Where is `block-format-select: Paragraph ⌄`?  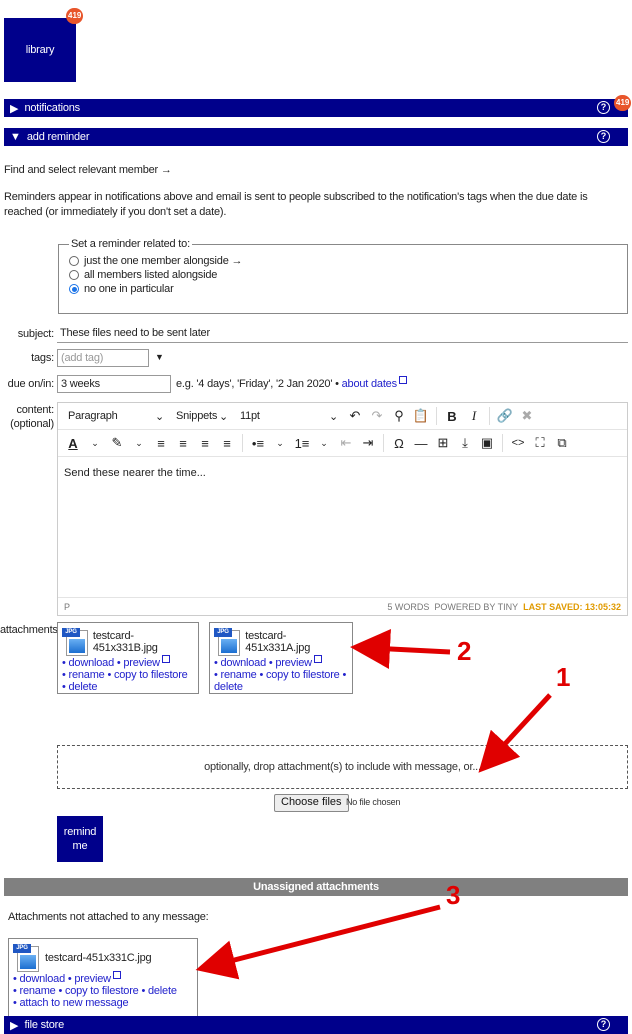 block-format-select: Paragraph ⌄ is located at coordinates (116, 416).